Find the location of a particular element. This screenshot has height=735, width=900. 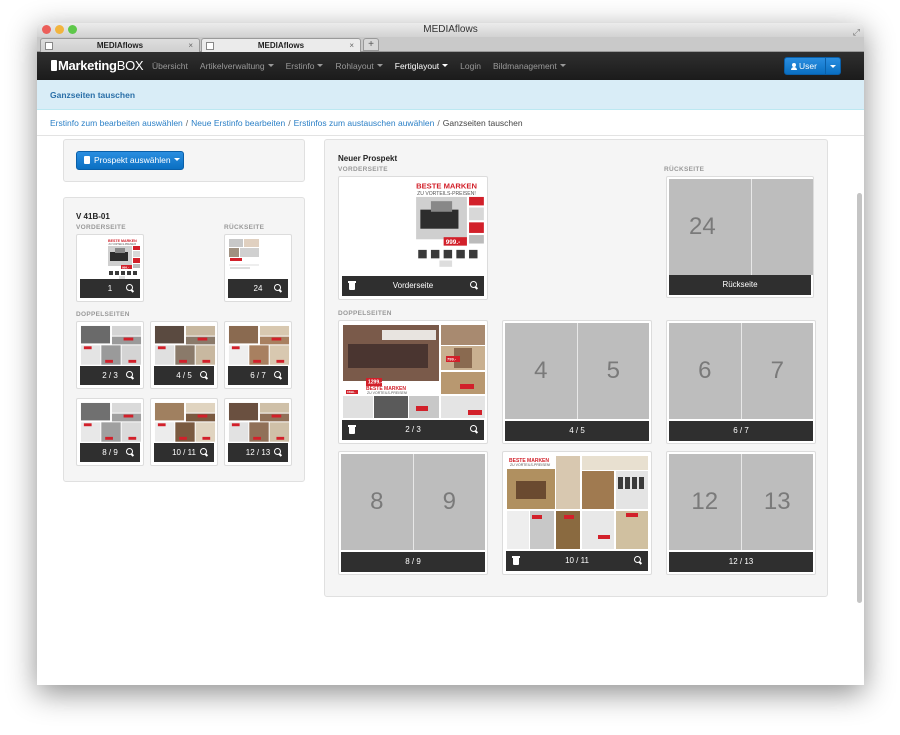

window-controls is located at coordinates (59, 29).